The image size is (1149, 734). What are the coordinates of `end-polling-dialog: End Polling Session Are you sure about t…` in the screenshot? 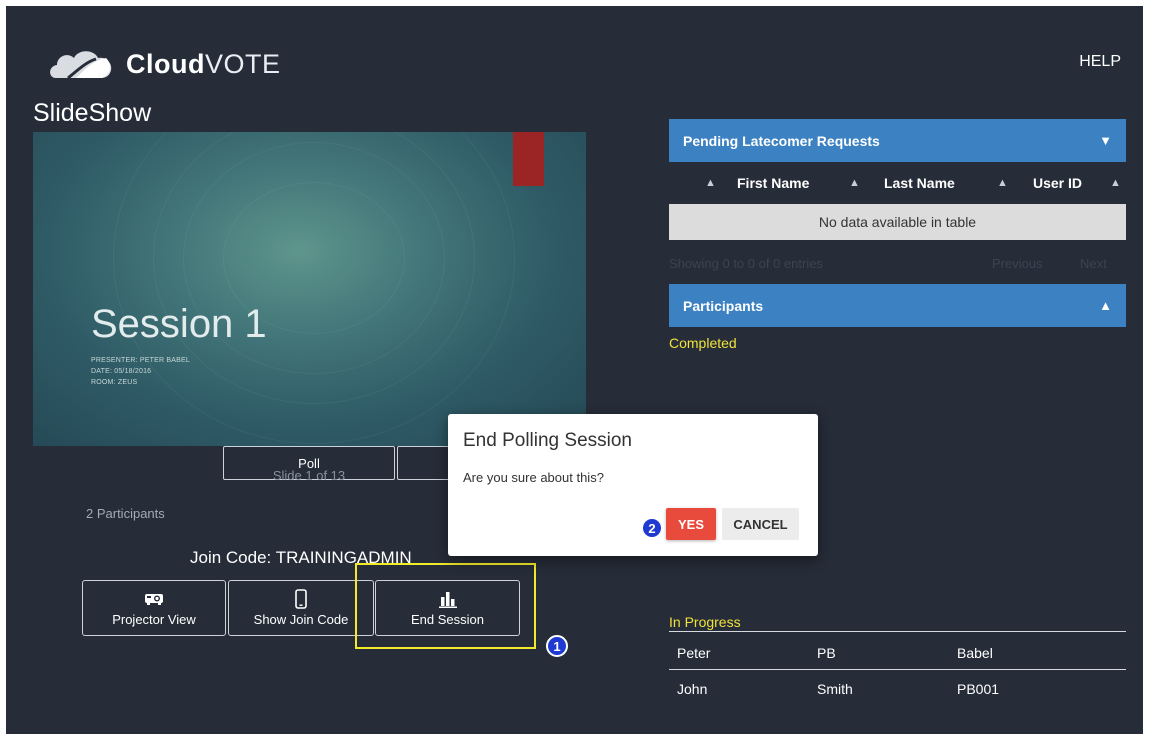 It's located at (633, 485).